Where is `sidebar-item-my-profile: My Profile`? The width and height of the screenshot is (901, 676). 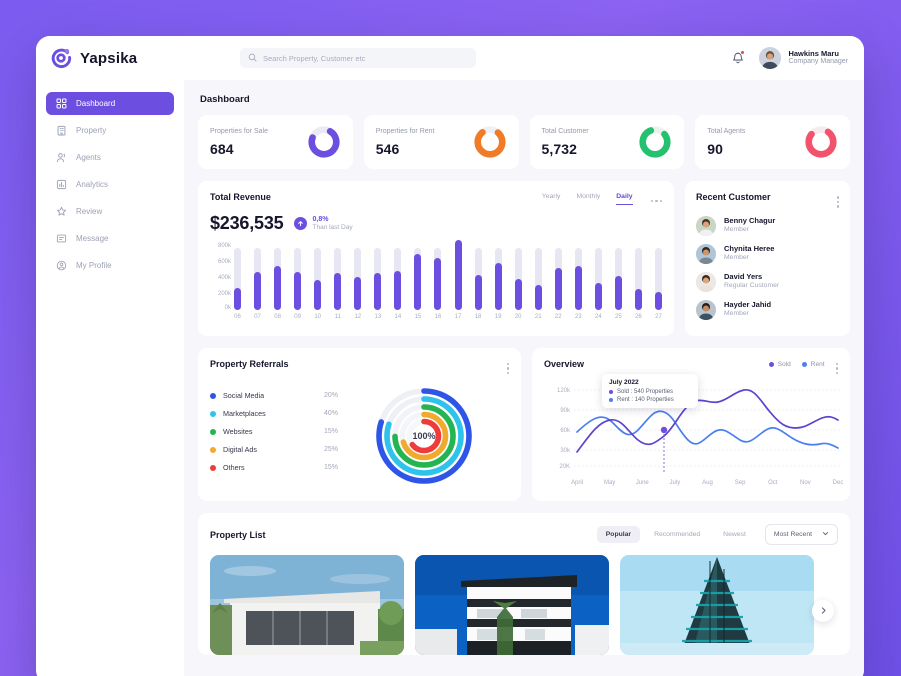 sidebar-item-my-profile: My Profile is located at coordinates (110, 265).